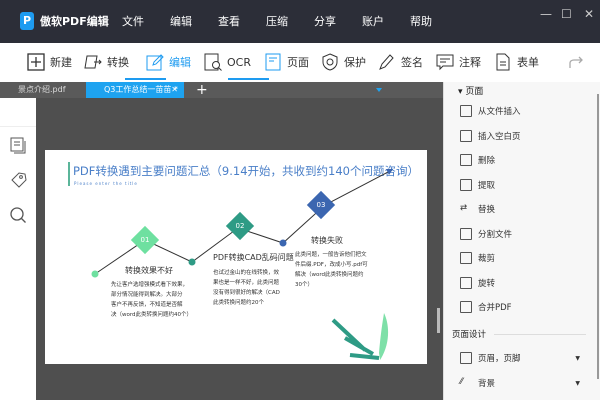 This screenshot has width=600, height=400. I want to click on fern-decoration, so click(355, 339).